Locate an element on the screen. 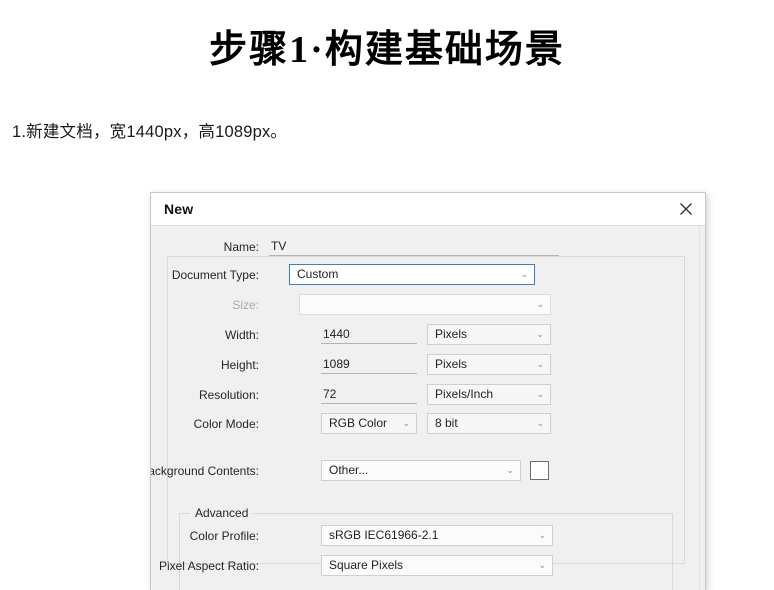 This screenshot has height=590, width=774. document-type-dropdown: Custom ⌄ is located at coordinates (412, 274).